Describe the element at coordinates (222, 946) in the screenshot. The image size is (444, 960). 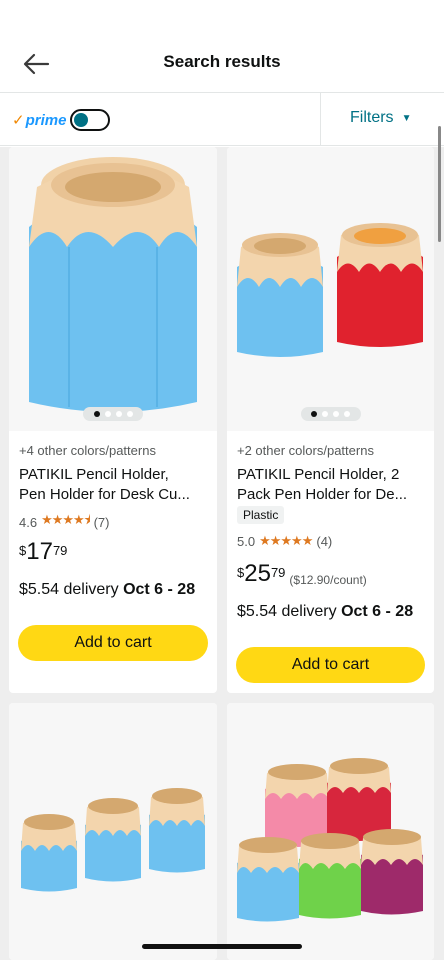
I see `home-indicator` at that location.